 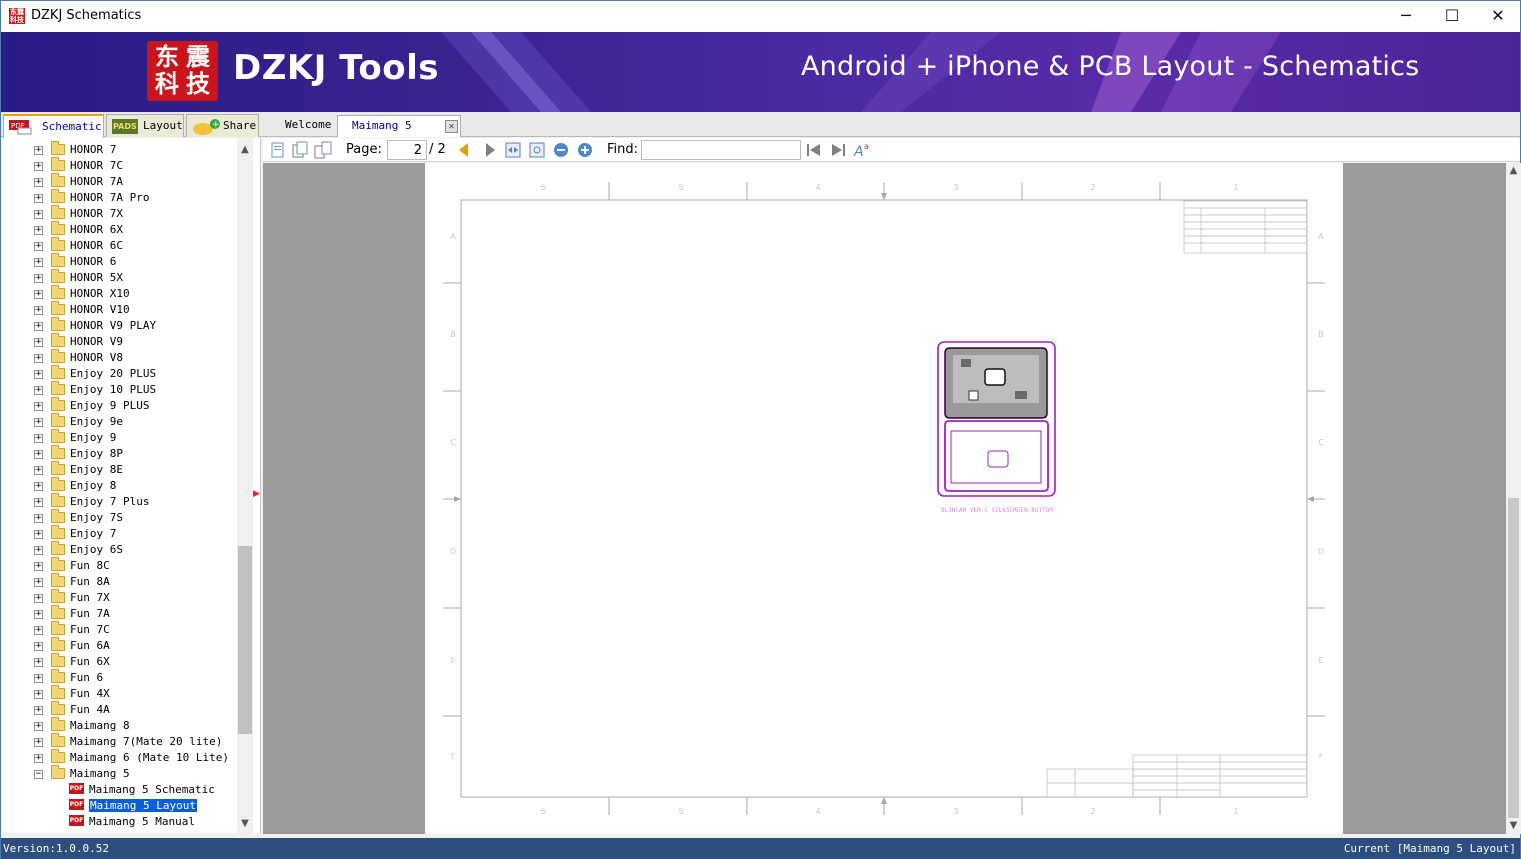 What do you see at coordinates (53, 126) in the screenshot?
I see `tab-schematic: PDF Schematic` at bounding box center [53, 126].